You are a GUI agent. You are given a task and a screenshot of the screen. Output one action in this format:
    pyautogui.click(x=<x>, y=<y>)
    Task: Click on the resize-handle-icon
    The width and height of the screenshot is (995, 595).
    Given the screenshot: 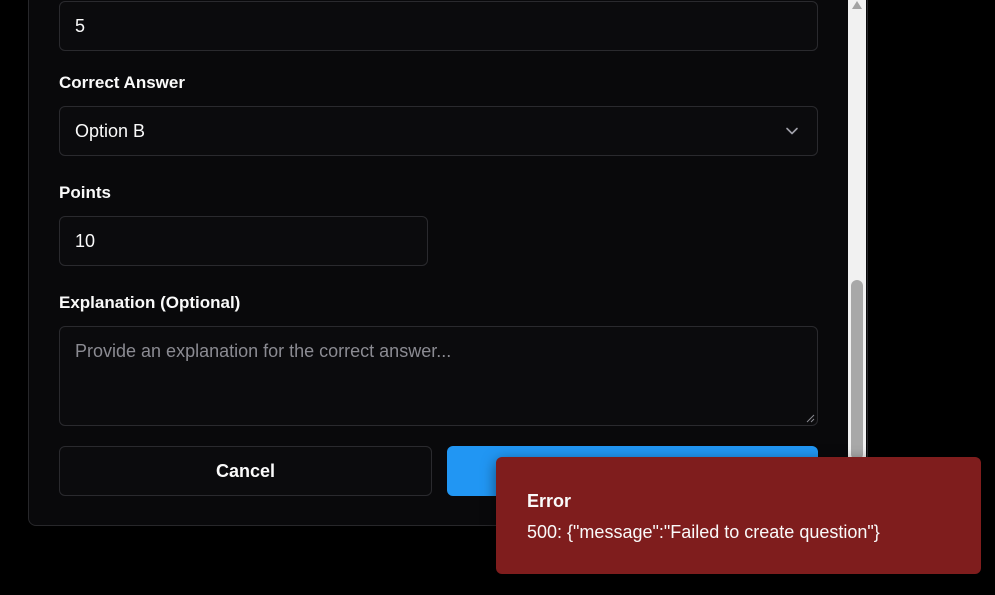 What is the action you would take?
    pyautogui.click(x=810, y=418)
    